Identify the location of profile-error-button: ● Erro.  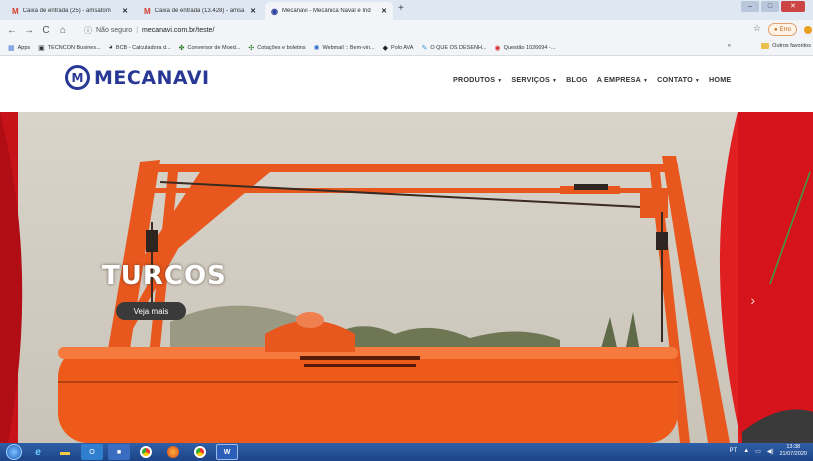
(782, 29).